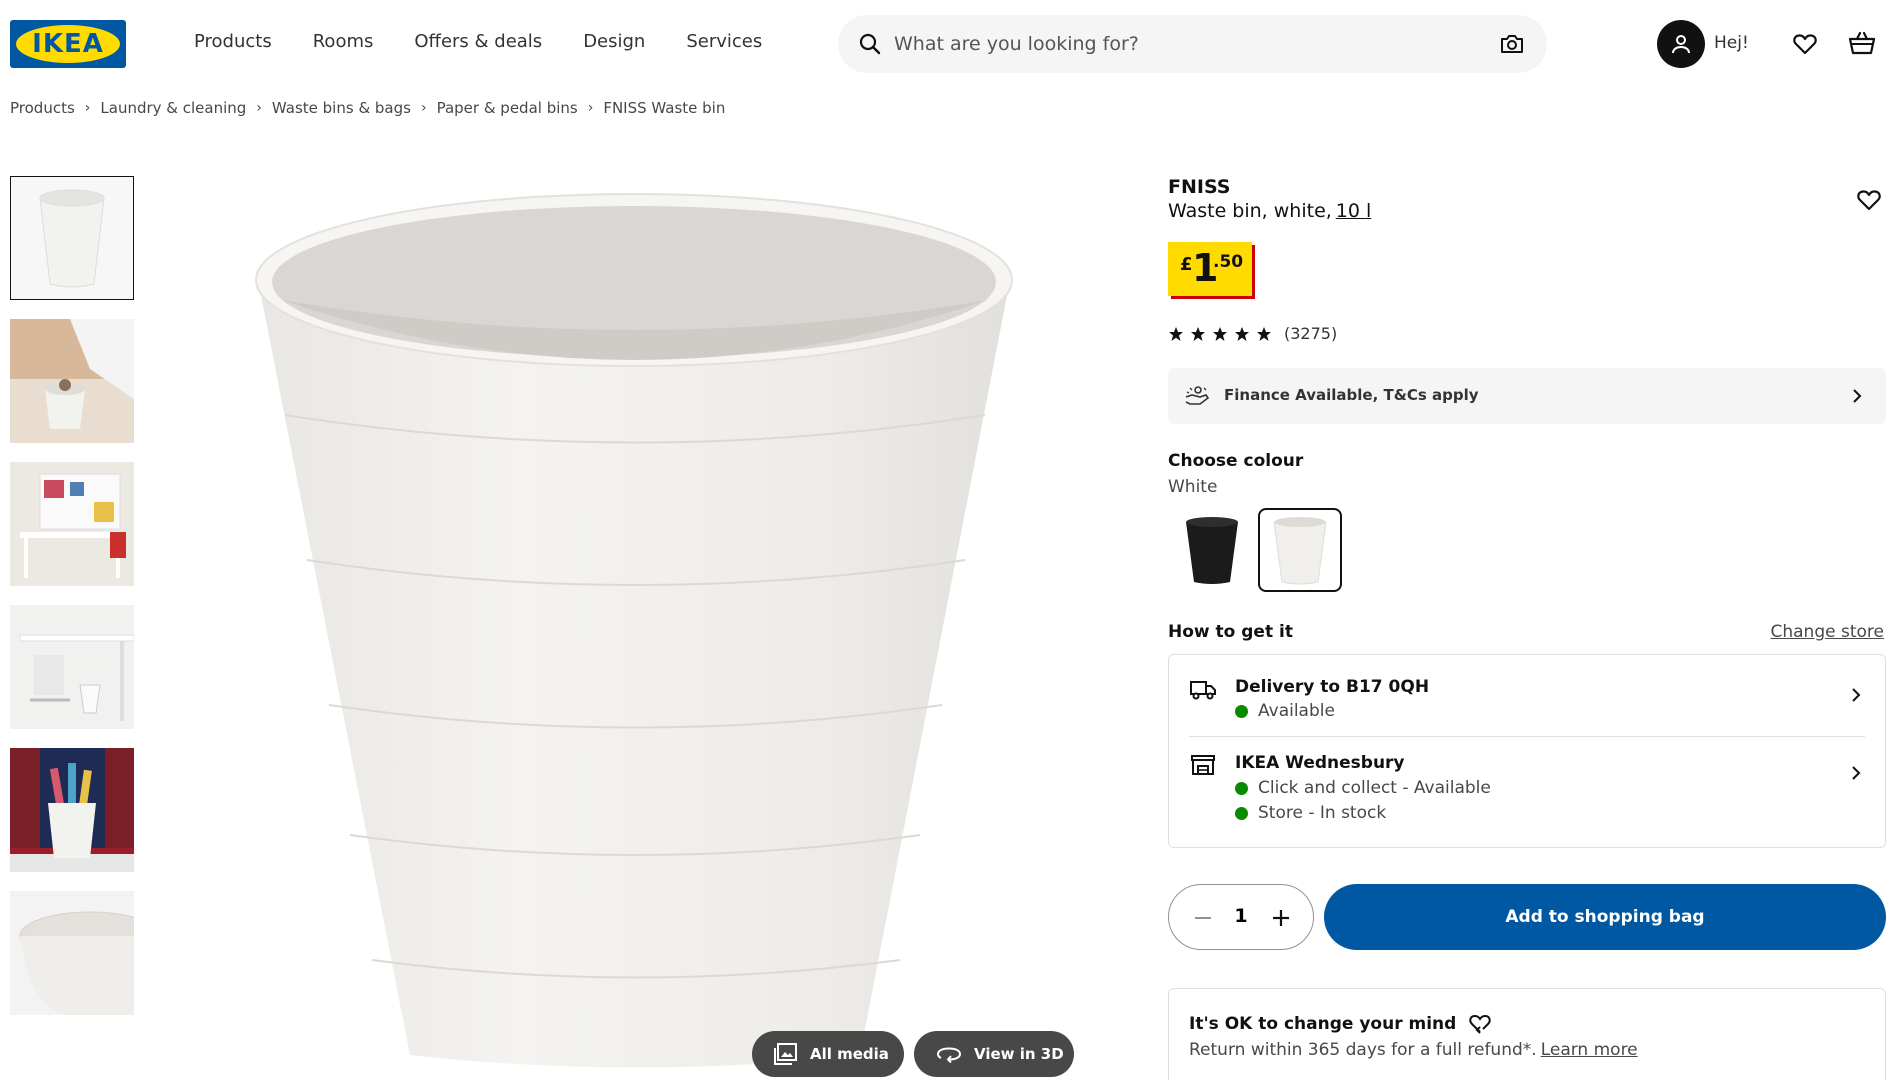 This screenshot has height=1080, width=1893. I want to click on breadcrumb-item: Laundry & cleaning, so click(173, 108).